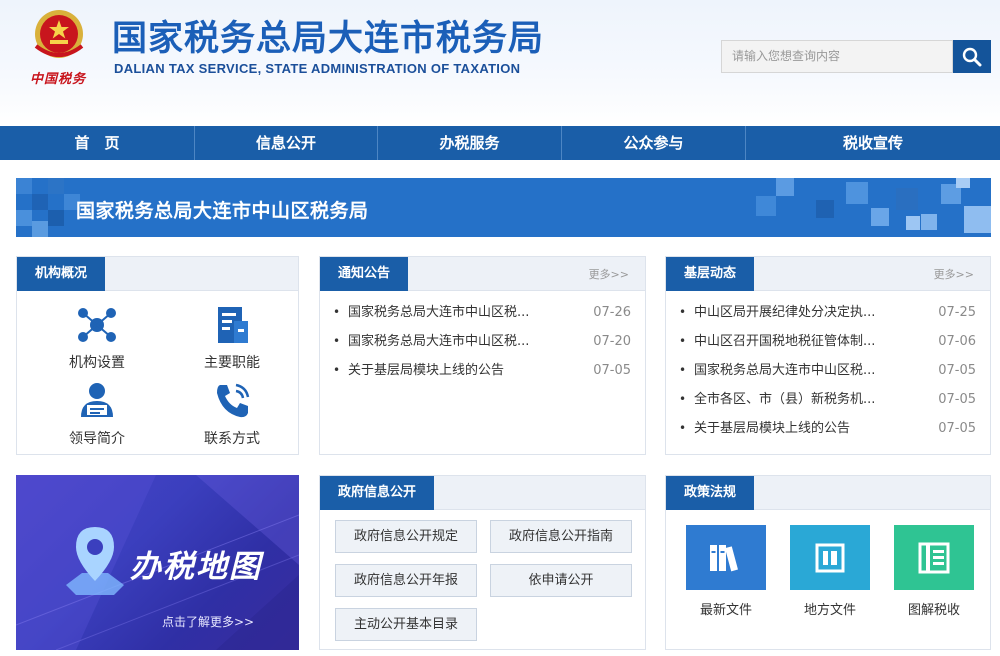  Describe the element at coordinates (482, 493) in the screenshot. I see `panel-header: 政府信息公开` at that location.